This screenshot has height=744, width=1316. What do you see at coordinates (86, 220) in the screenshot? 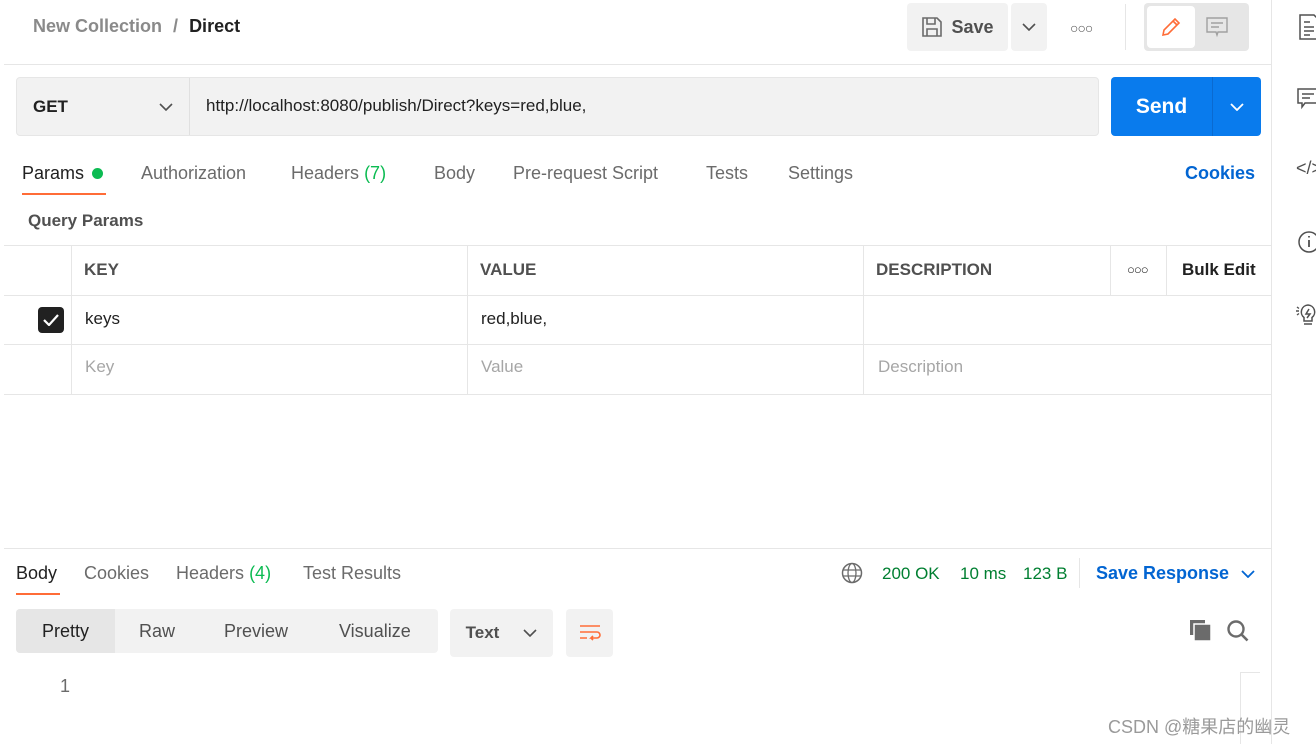
I see `query-params-title: Query Params` at bounding box center [86, 220].